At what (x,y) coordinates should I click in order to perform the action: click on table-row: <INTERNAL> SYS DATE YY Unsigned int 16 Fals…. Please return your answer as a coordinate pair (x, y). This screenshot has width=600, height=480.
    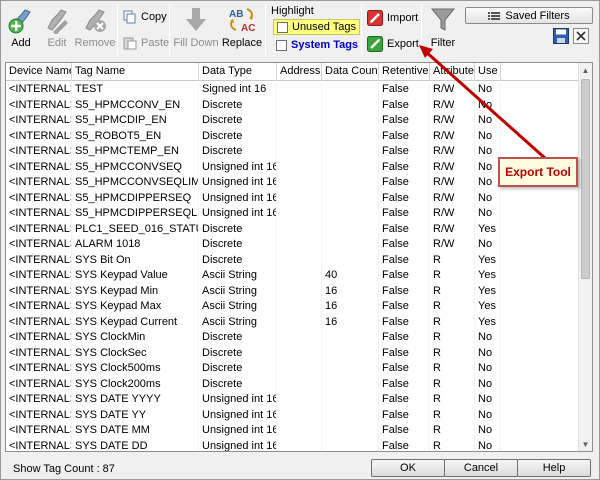
    Looking at the image, I should click on (293, 415).